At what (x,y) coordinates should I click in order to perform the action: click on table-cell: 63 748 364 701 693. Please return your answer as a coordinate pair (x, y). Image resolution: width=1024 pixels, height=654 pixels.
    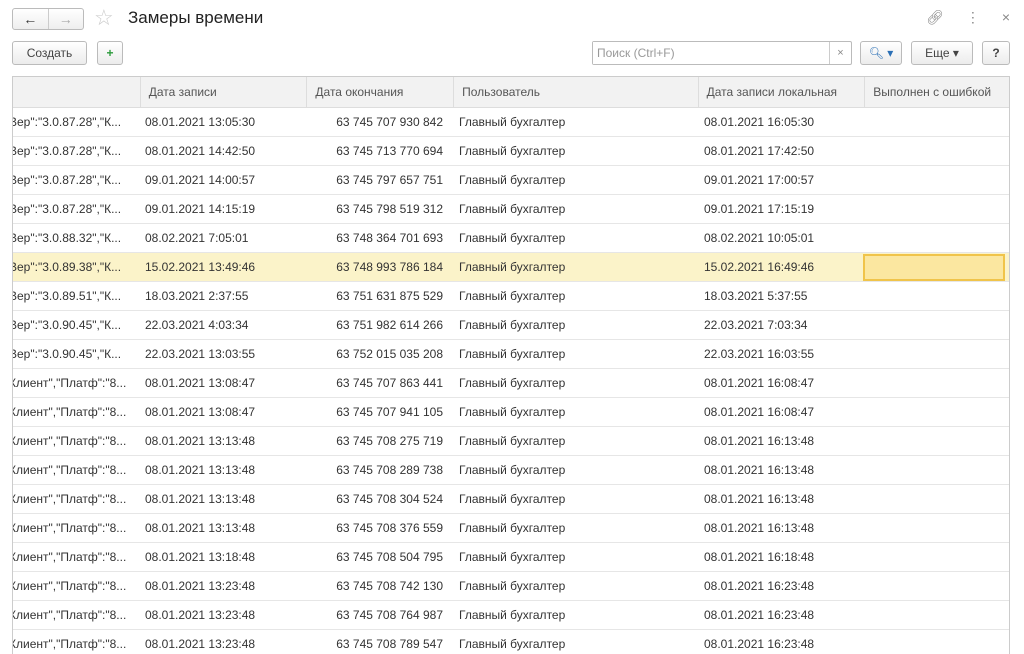
    Looking at the image, I should click on (377, 238).